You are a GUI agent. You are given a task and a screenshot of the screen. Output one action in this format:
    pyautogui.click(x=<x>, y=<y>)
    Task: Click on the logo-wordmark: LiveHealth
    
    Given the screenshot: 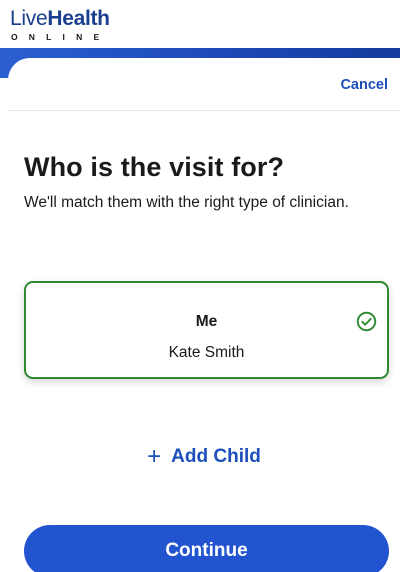 What is the action you would take?
    pyautogui.click(x=60, y=19)
    